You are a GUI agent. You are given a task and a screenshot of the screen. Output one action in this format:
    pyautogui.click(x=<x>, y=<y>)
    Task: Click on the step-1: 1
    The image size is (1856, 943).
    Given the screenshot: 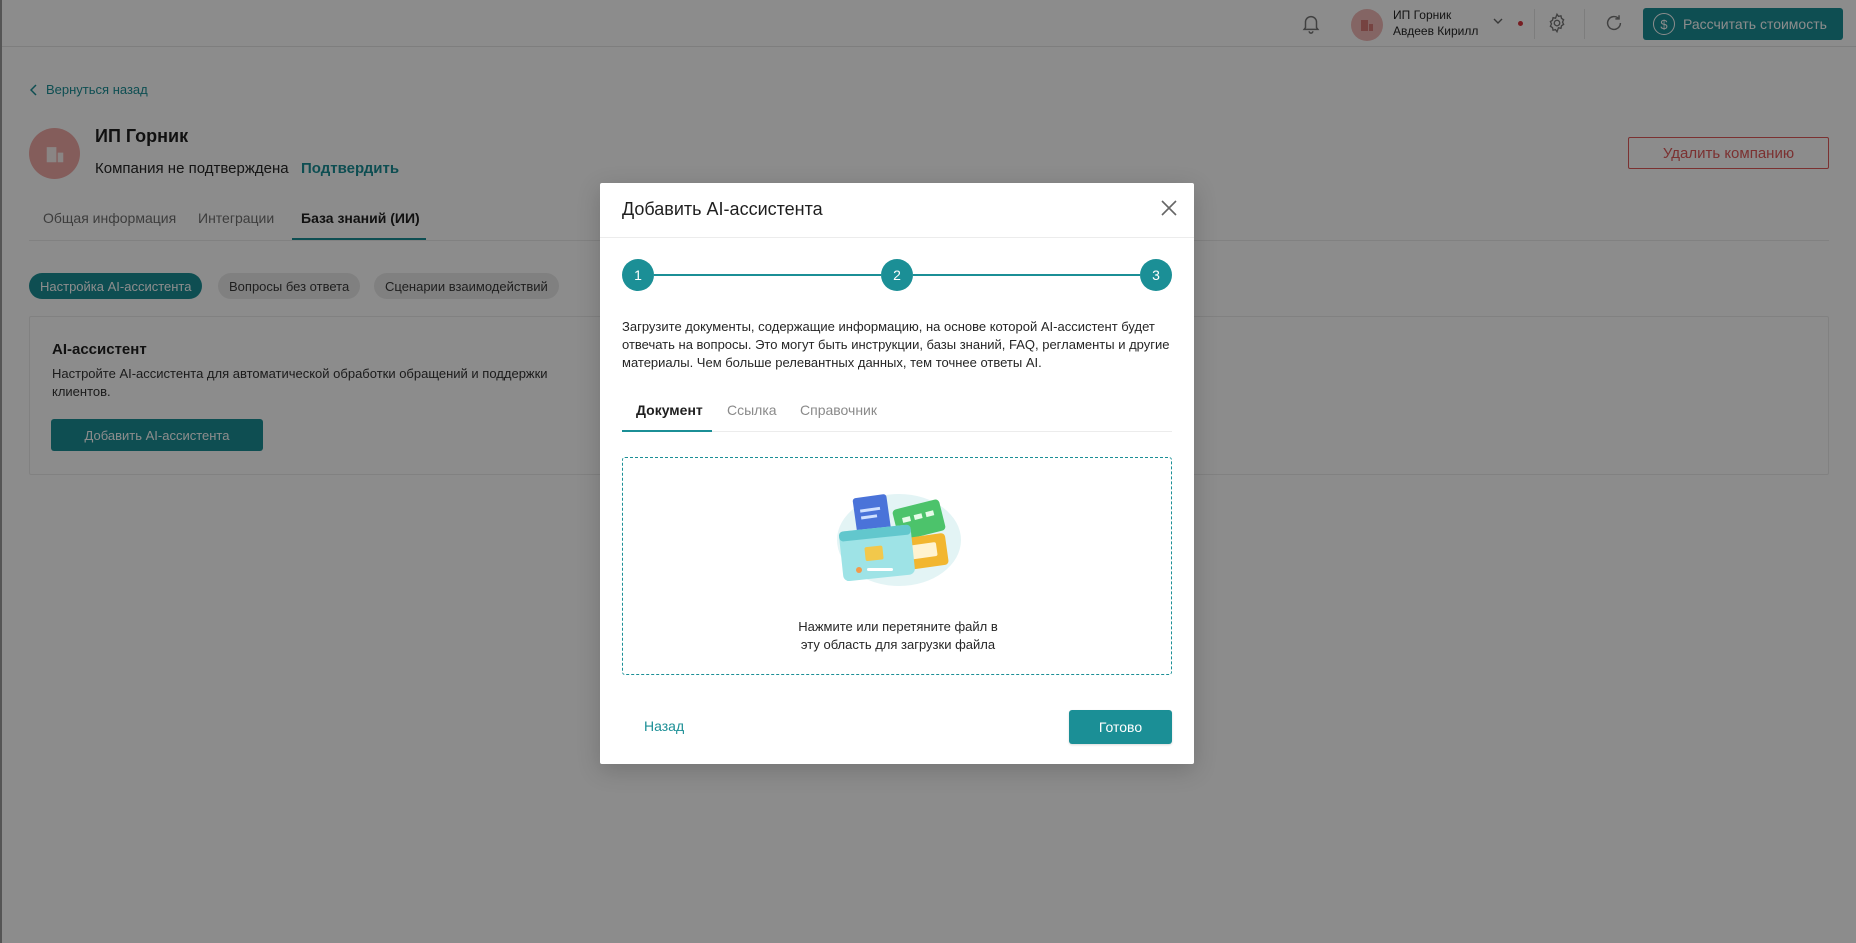 What is the action you would take?
    pyautogui.click(x=638, y=275)
    